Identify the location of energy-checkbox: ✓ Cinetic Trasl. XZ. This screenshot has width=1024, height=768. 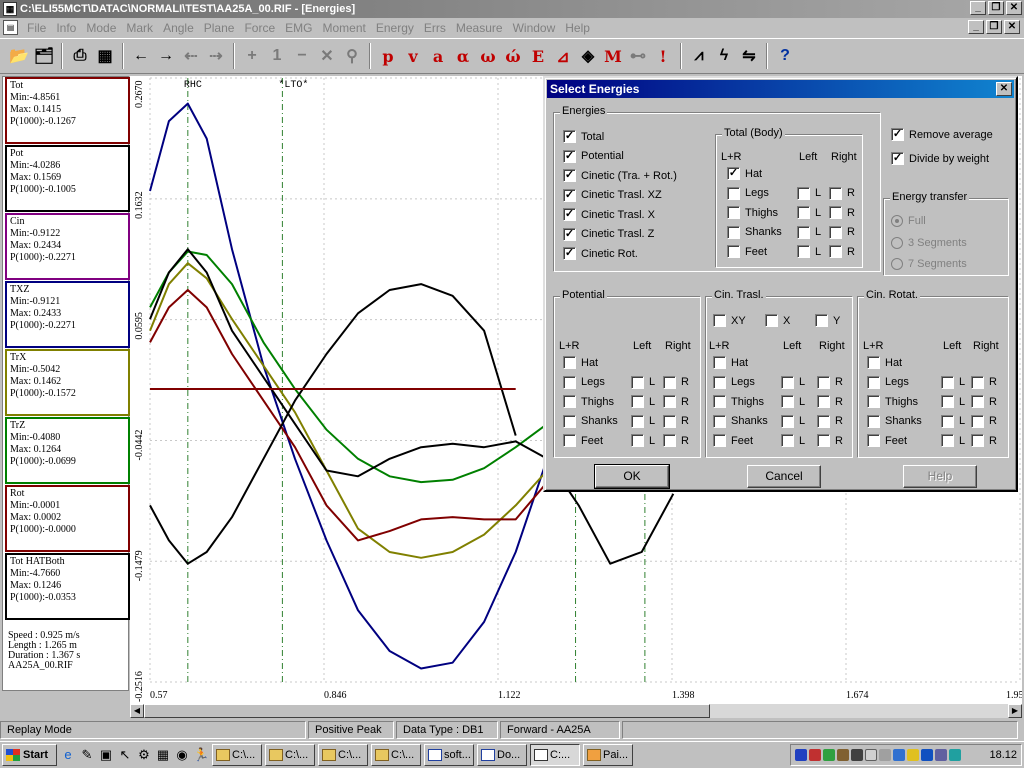
(612, 195).